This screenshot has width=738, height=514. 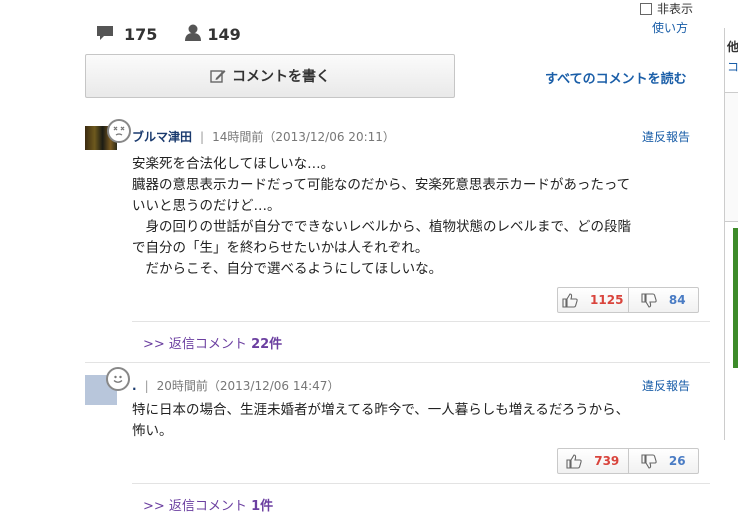 What do you see at coordinates (262, 506) in the screenshot?
I see `replies-count: 1件` at bounding box center [262, 506].